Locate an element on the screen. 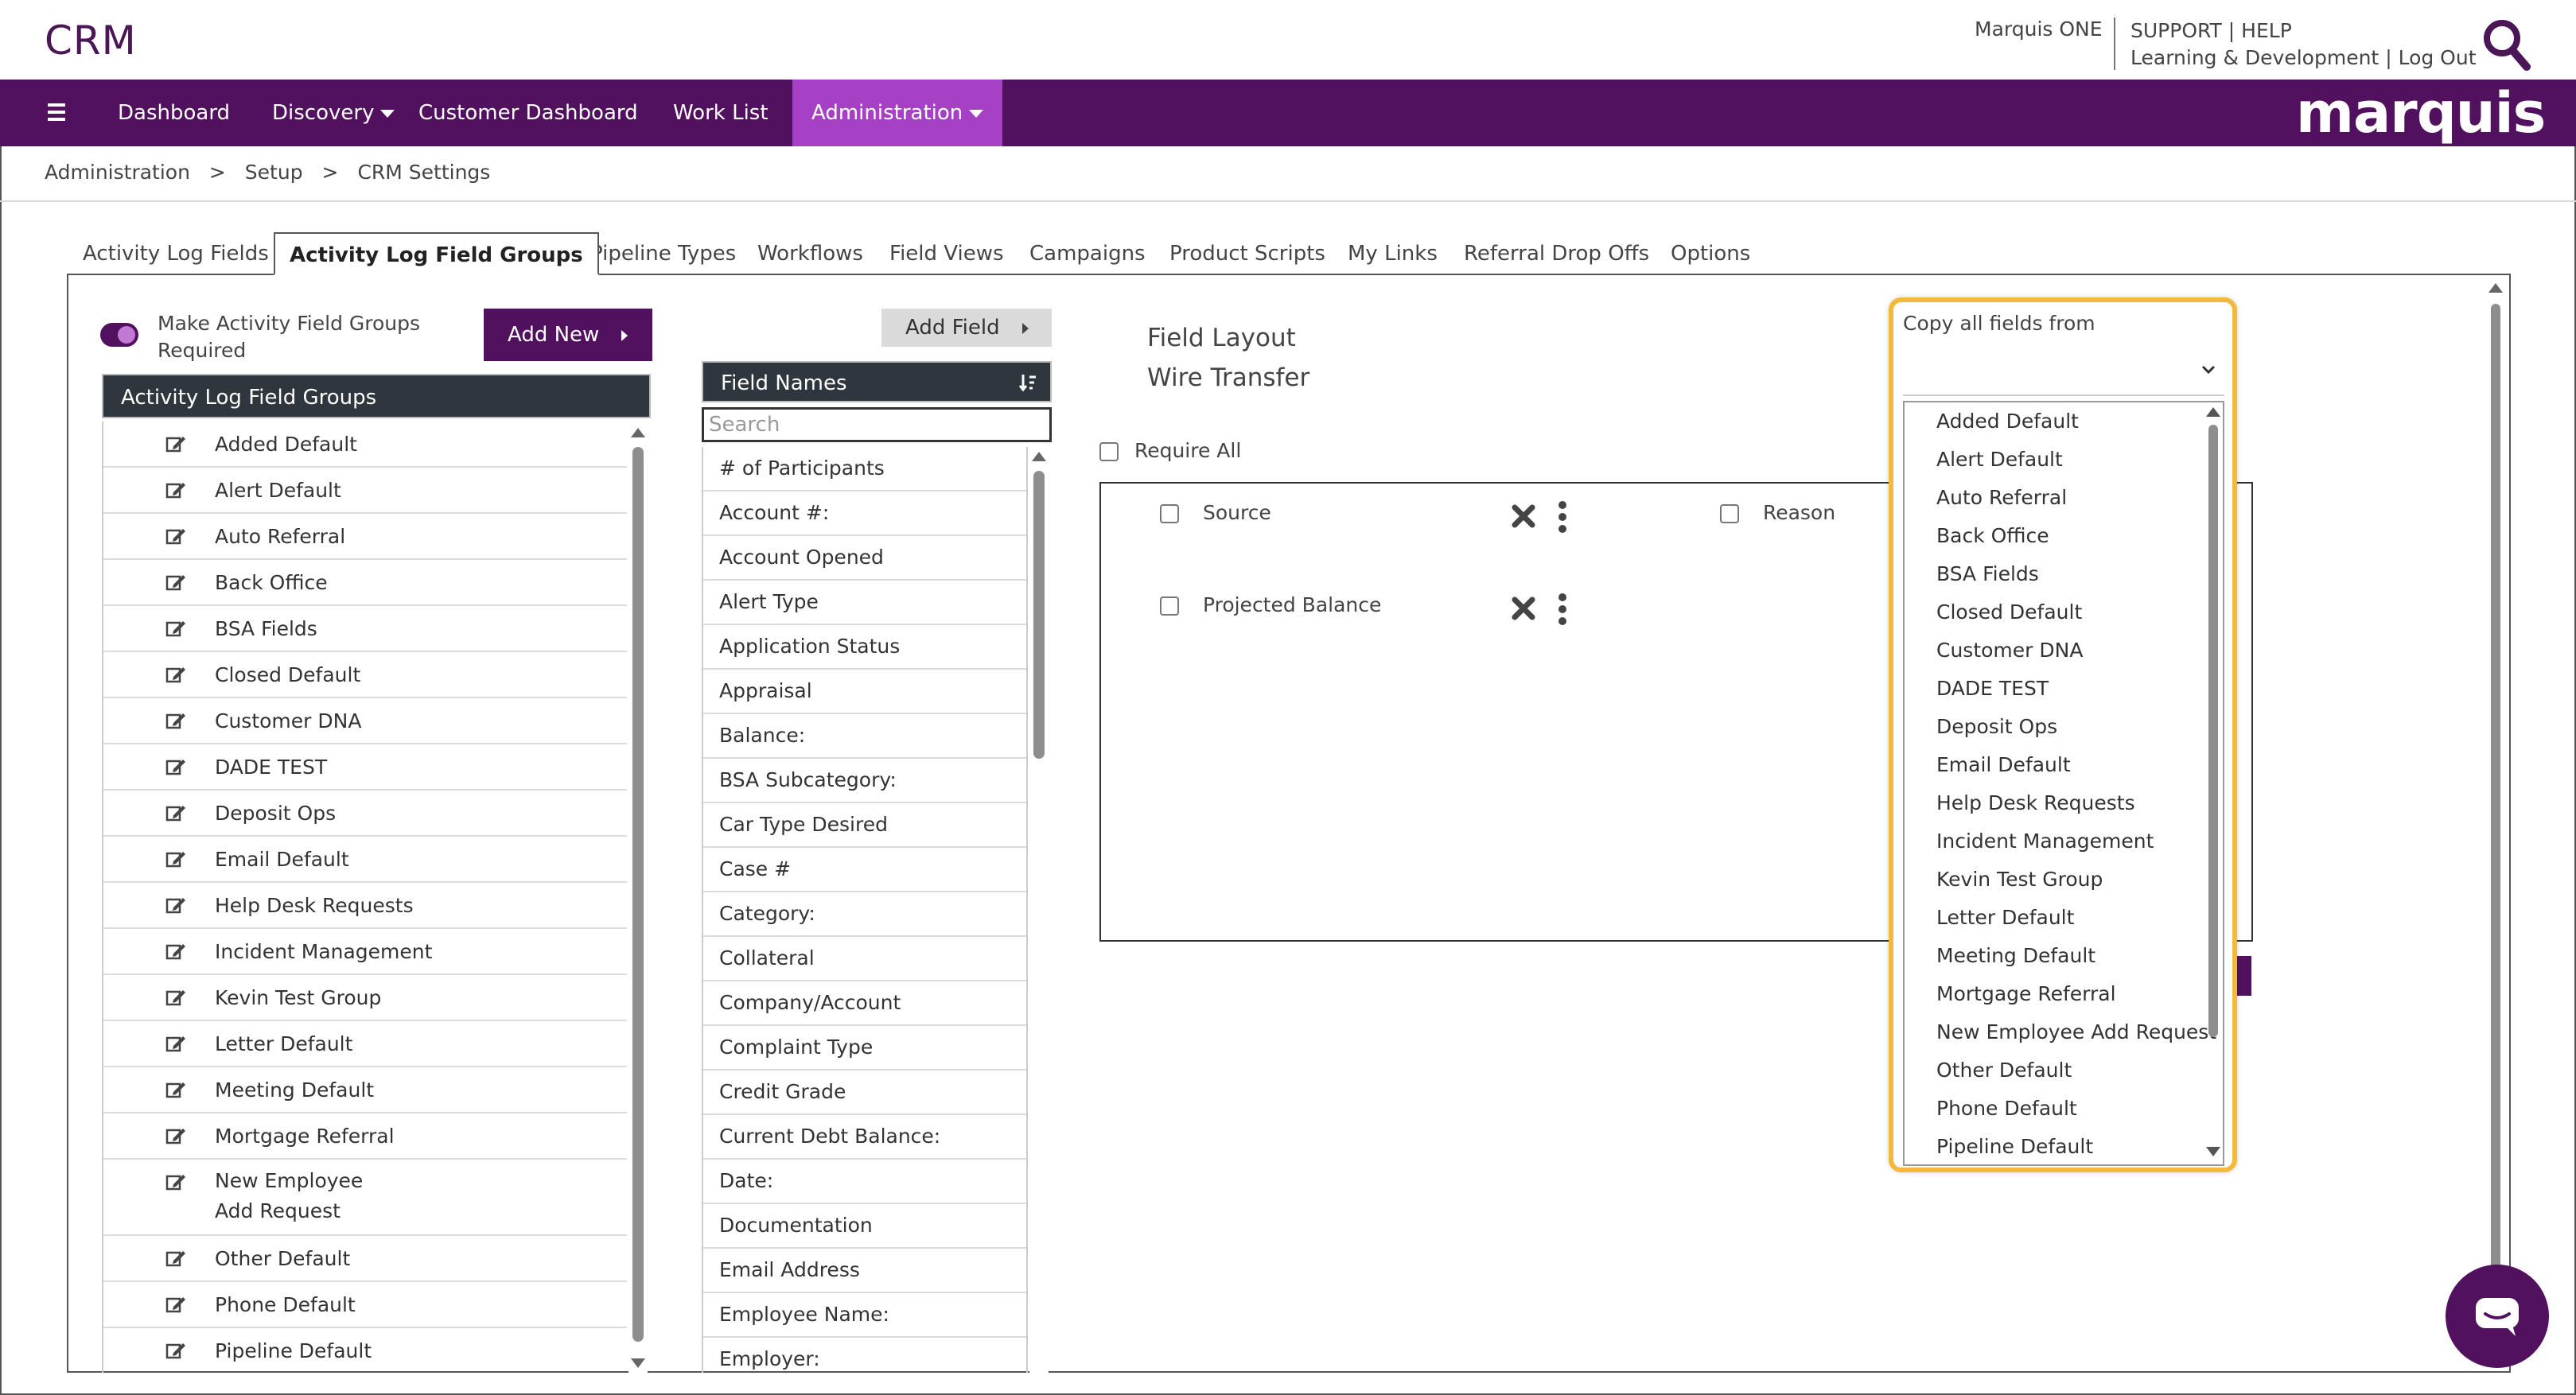 Image resolution: width=2576 pixels, height=1395 pixels. field-name-item: Current Debt Balance: is located at coordinates (865, 1137).